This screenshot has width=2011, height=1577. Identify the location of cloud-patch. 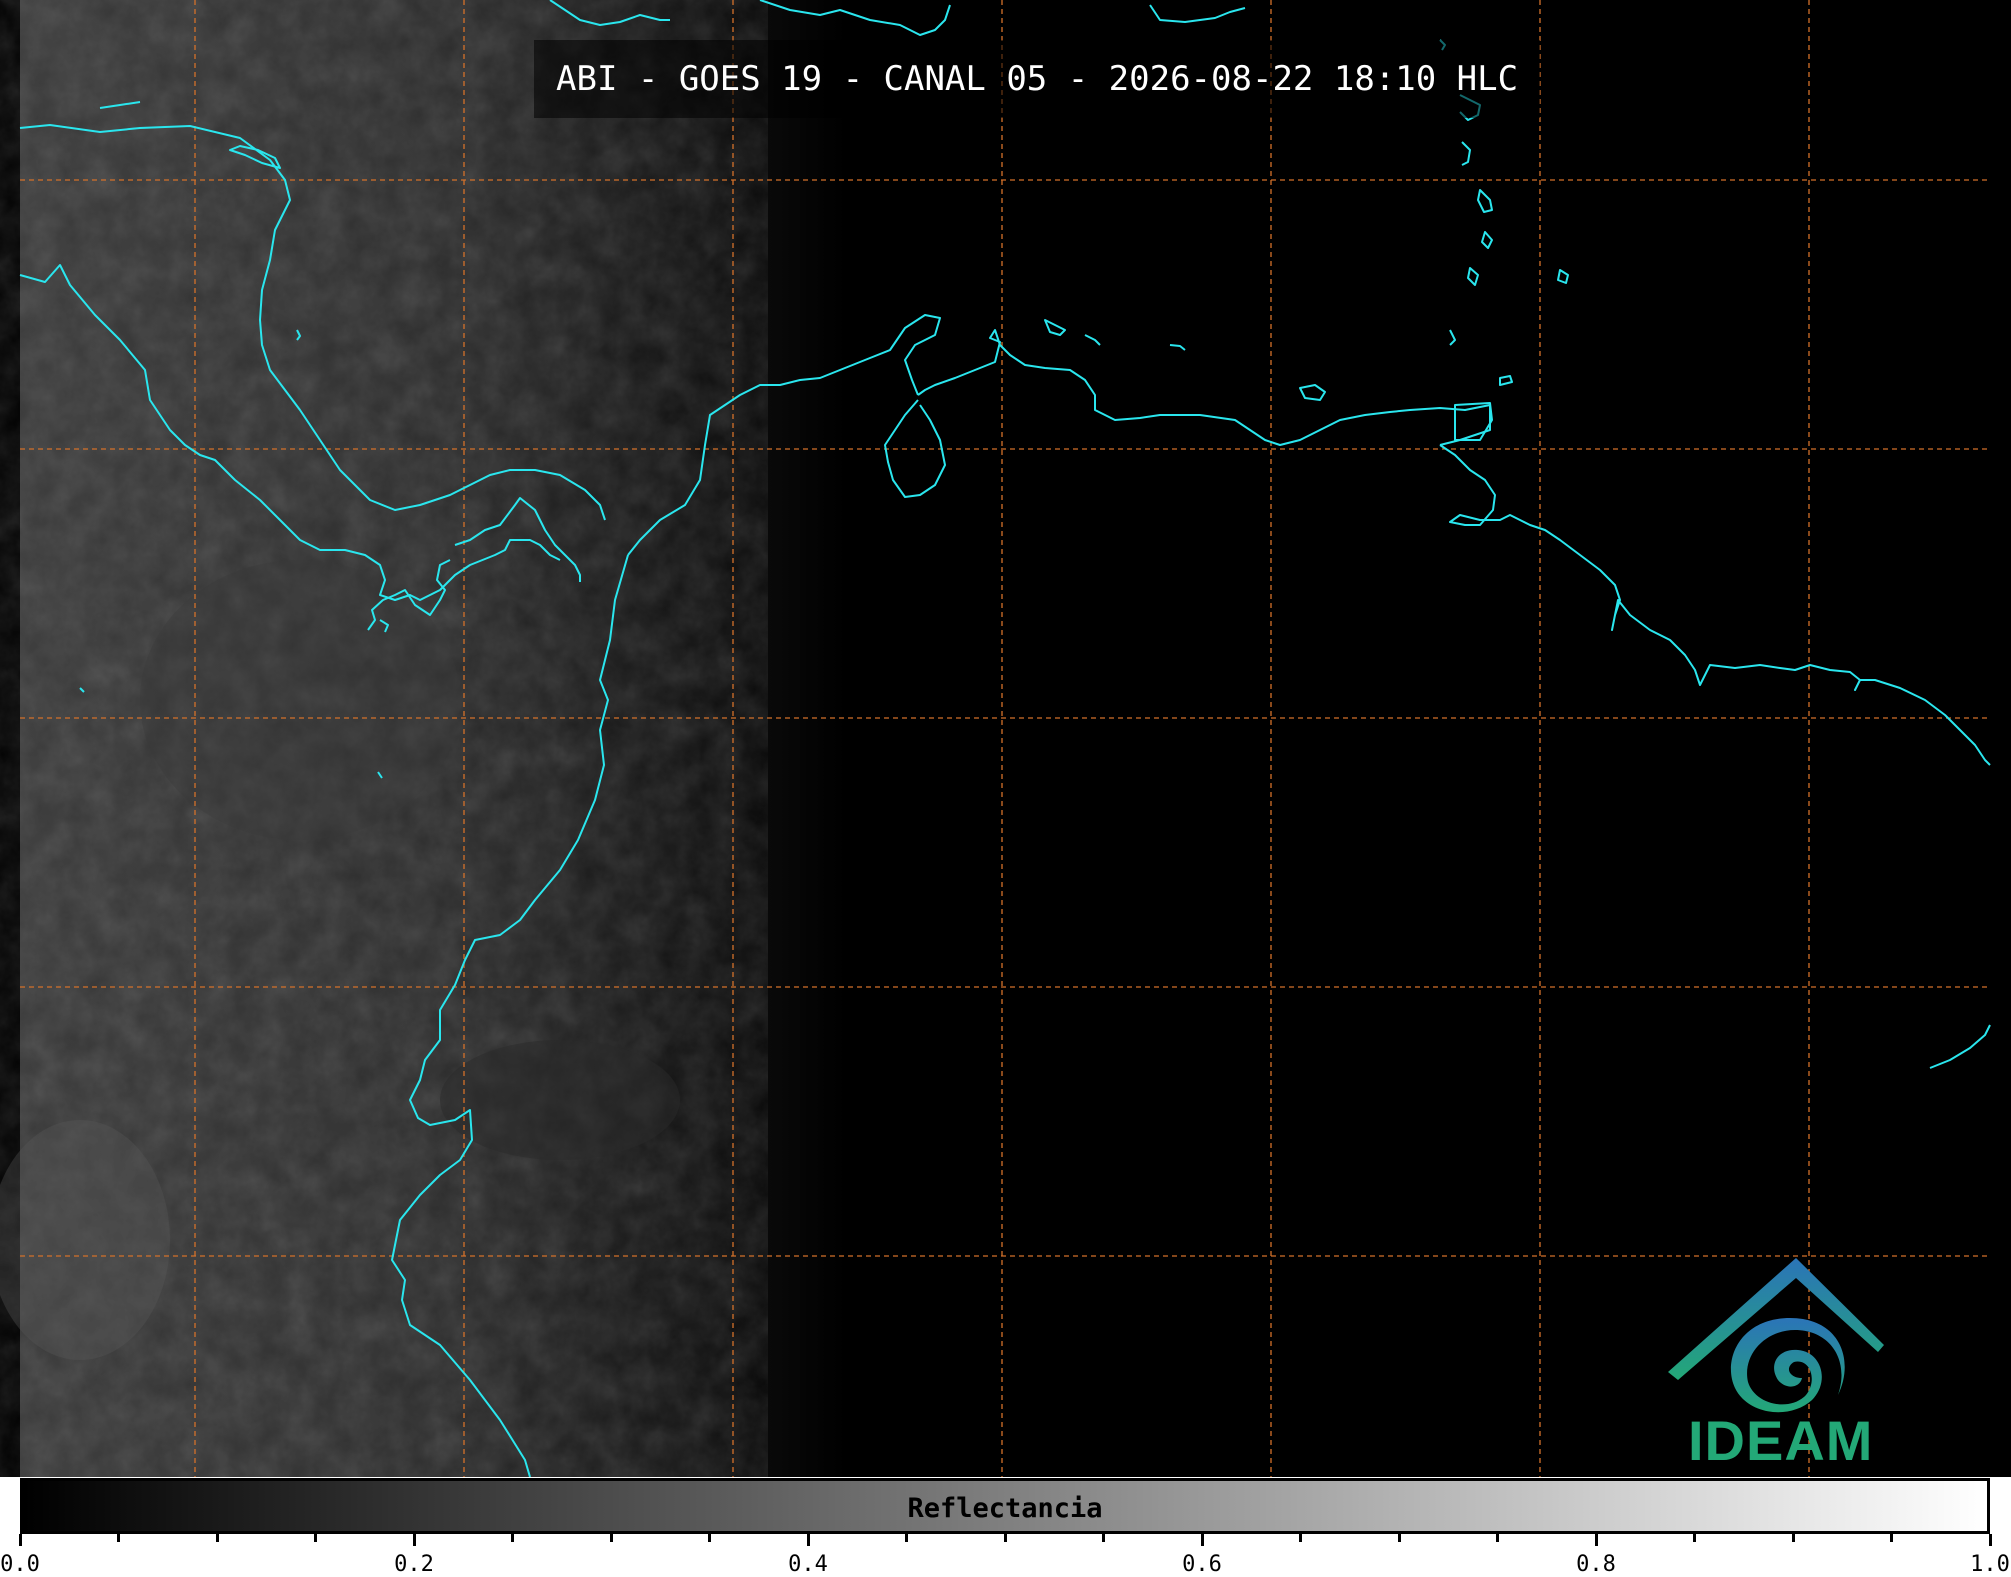
(560, 1100).